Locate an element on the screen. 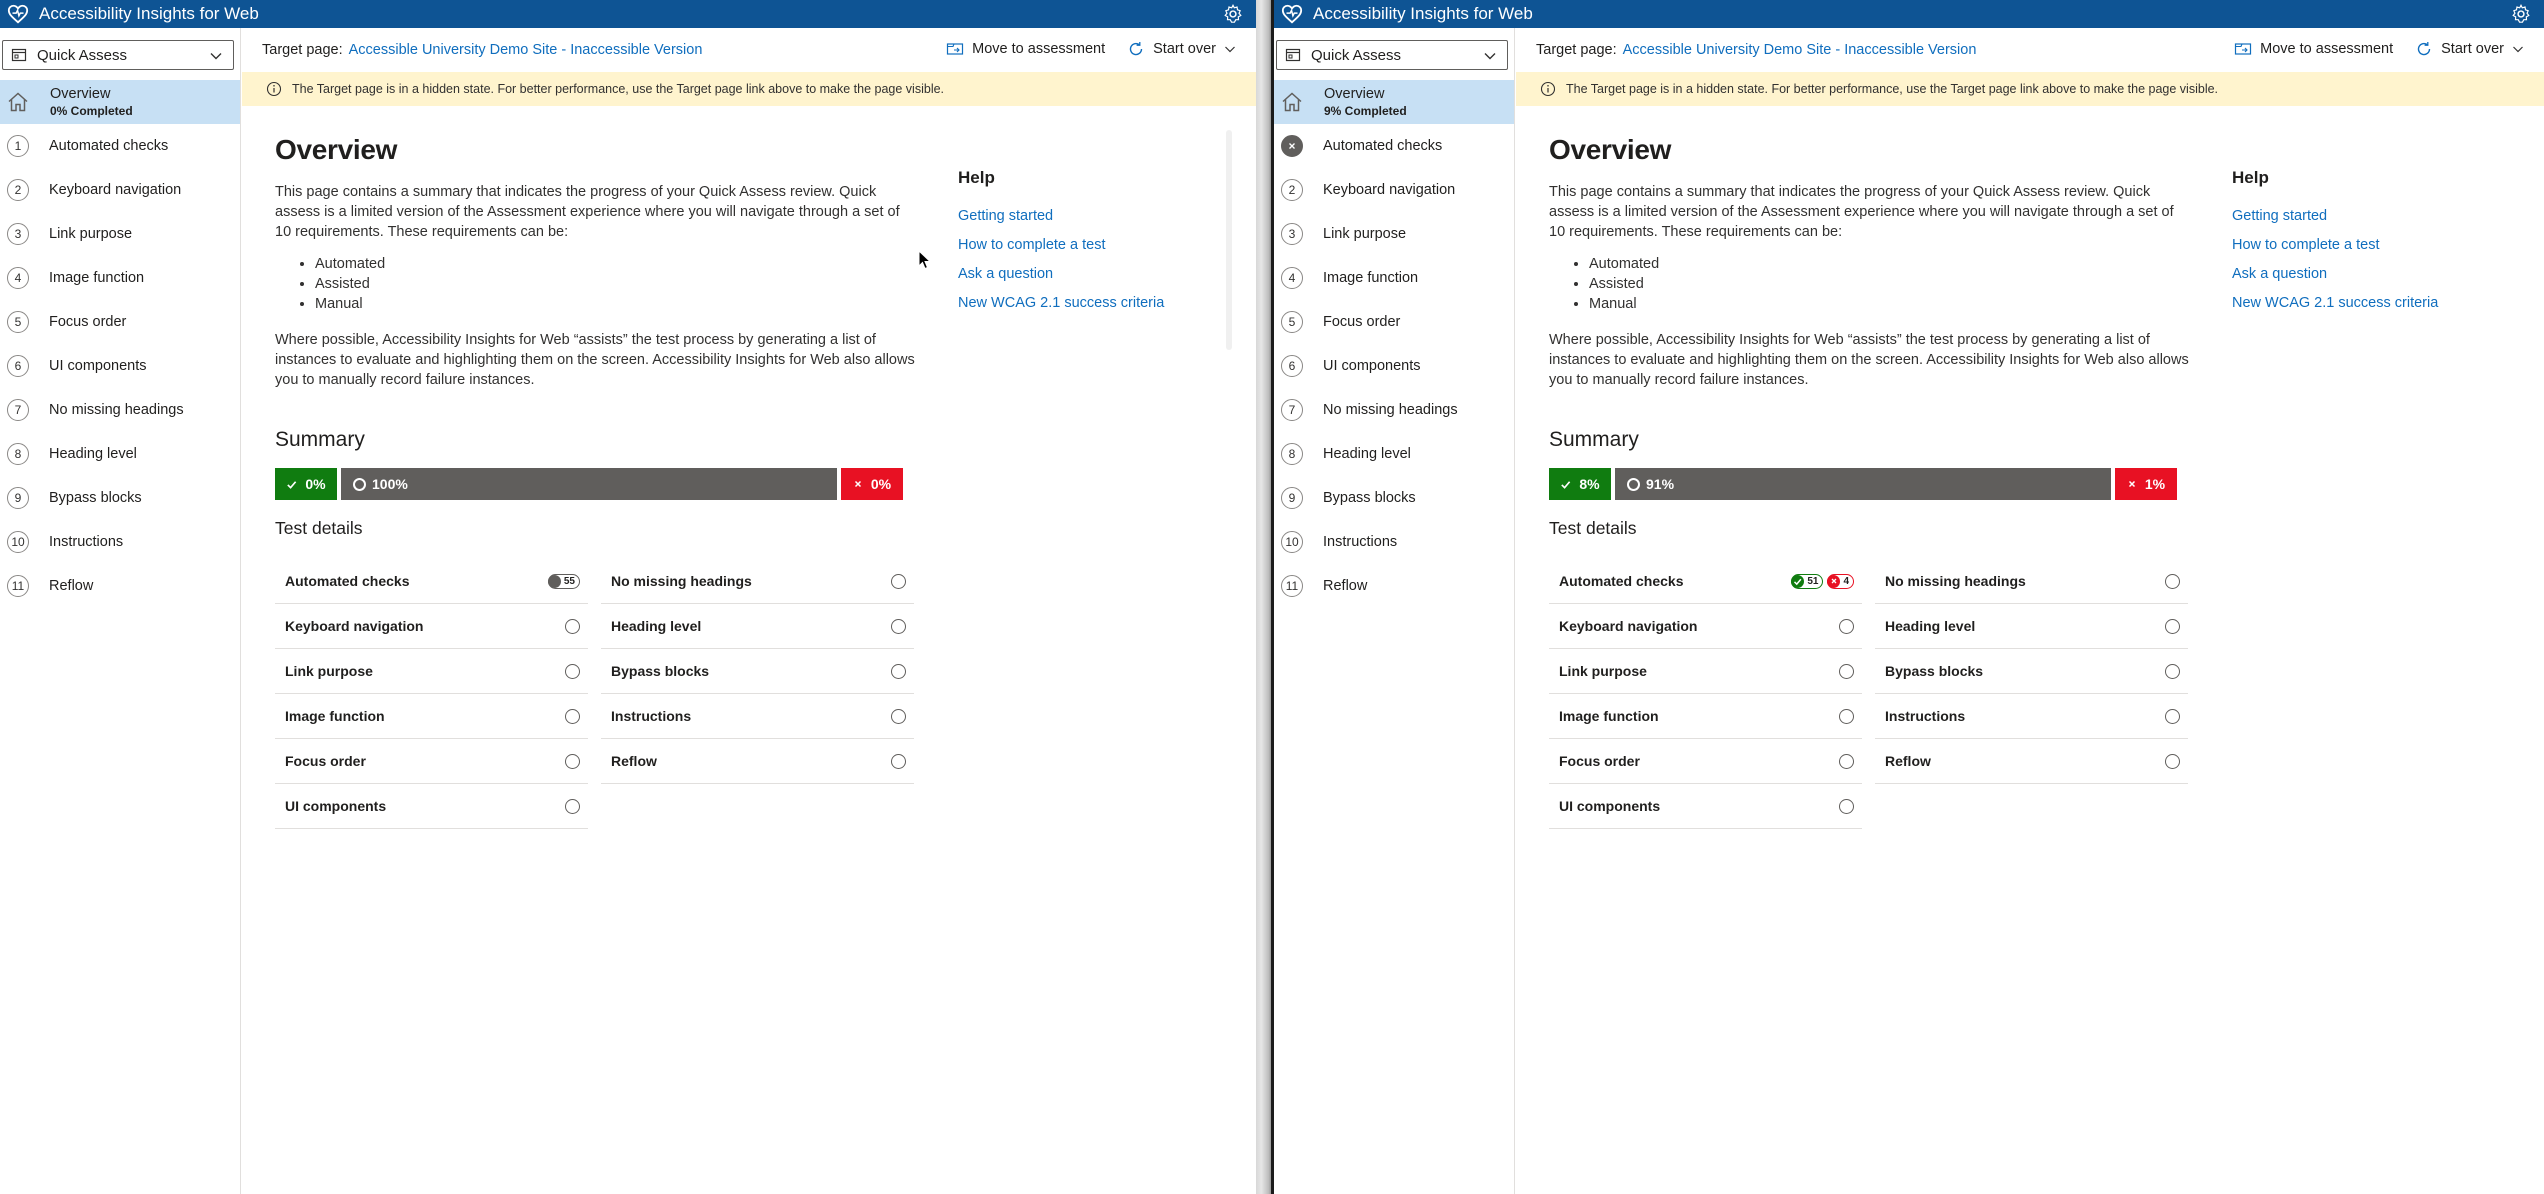  nav-item-label: UI components is located at coordinates (98, 366).